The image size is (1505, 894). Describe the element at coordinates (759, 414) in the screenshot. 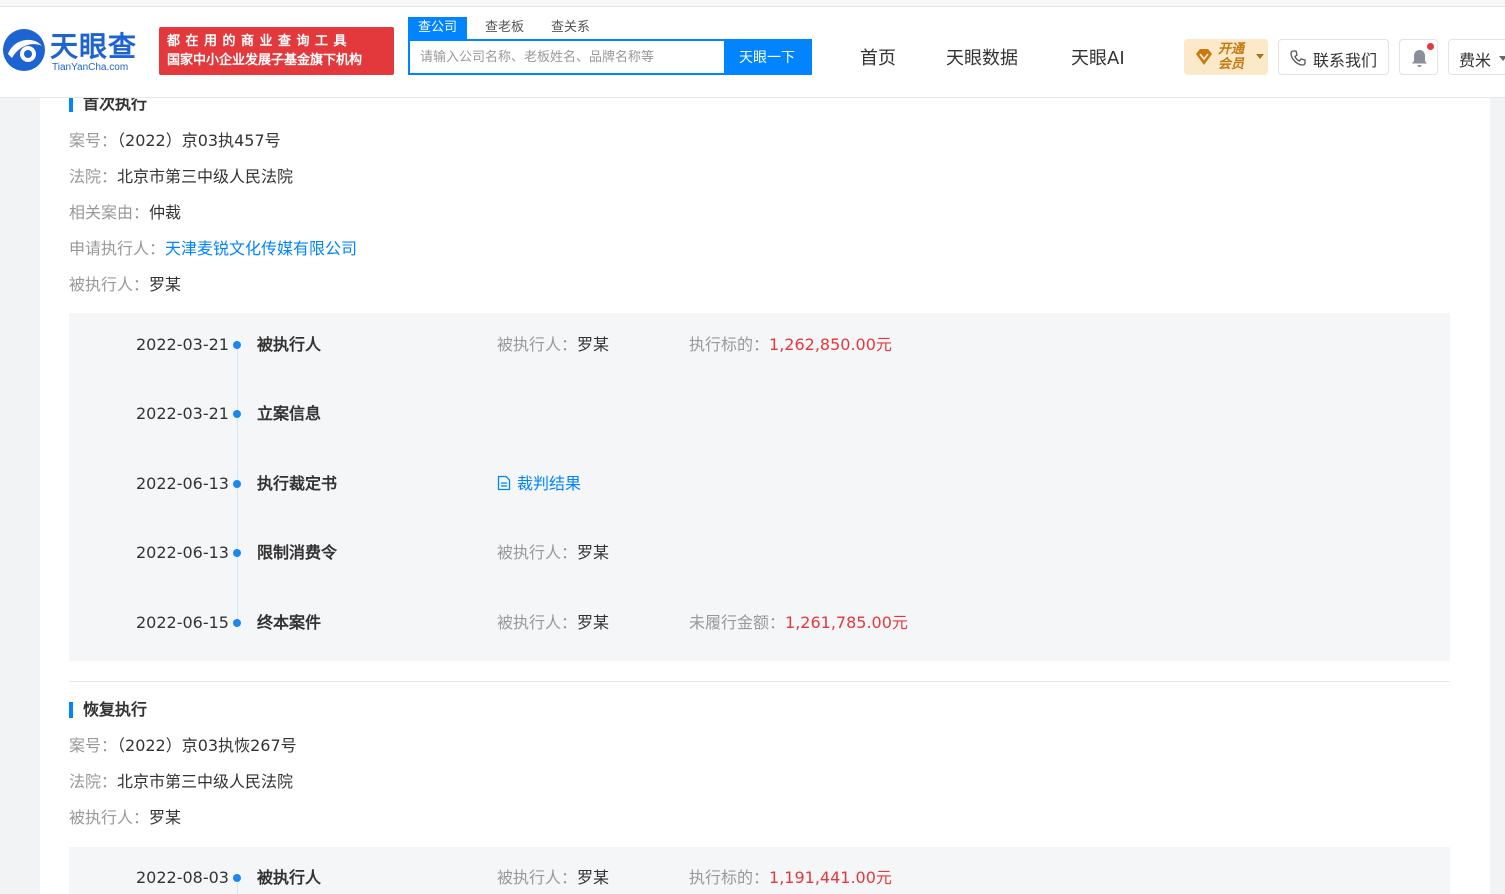

I see `timeline-row: 2022-03-21 立案信息` at that location.